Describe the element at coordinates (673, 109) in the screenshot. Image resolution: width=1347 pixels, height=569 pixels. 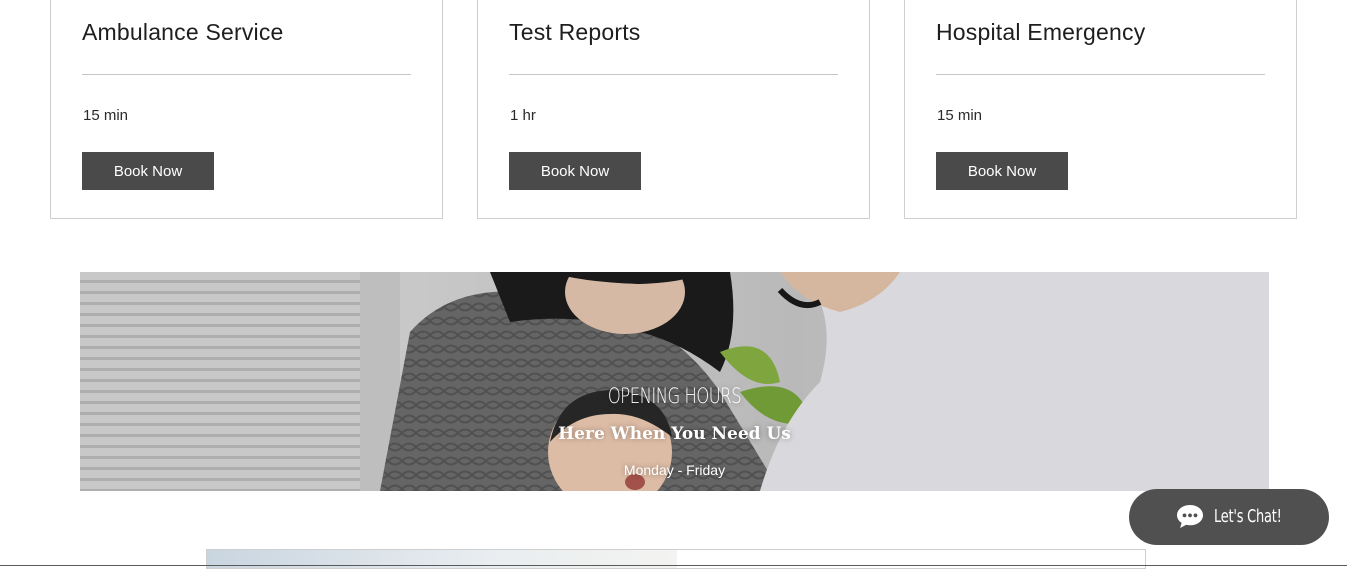
I see `service-card-test-reports: Test Reports 1 hr Book Now` at that location.